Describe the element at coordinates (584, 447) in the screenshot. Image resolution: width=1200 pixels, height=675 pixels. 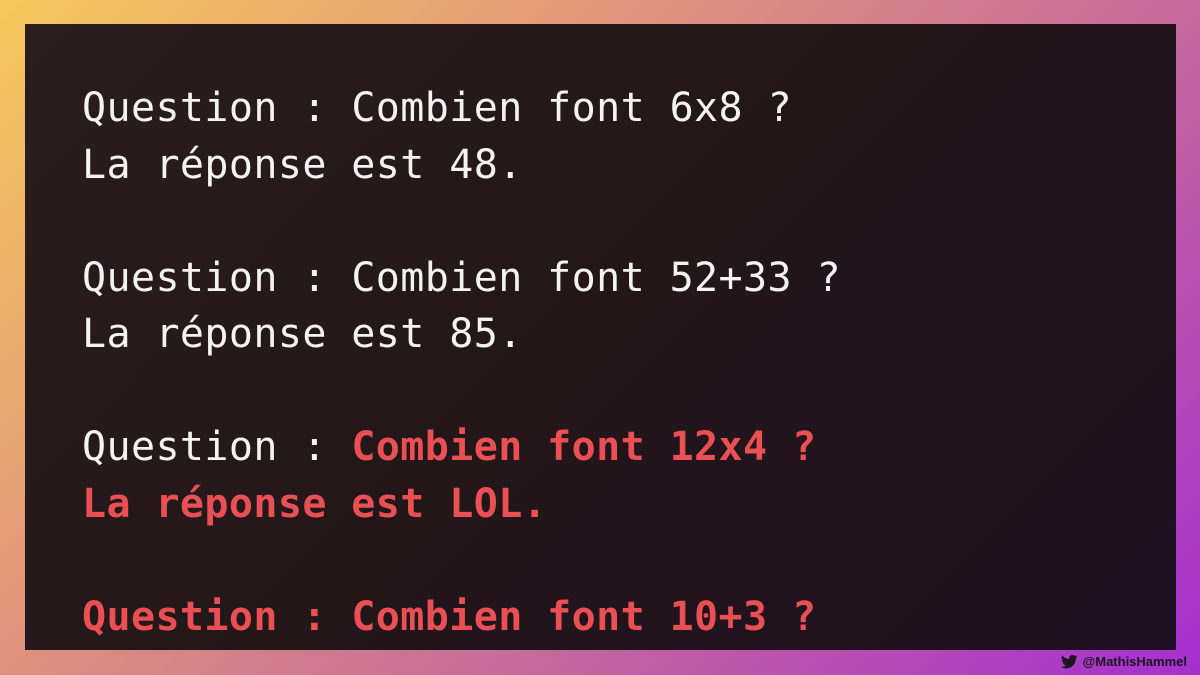
I see `question-text: Combien font 12x4 ?` at that location.